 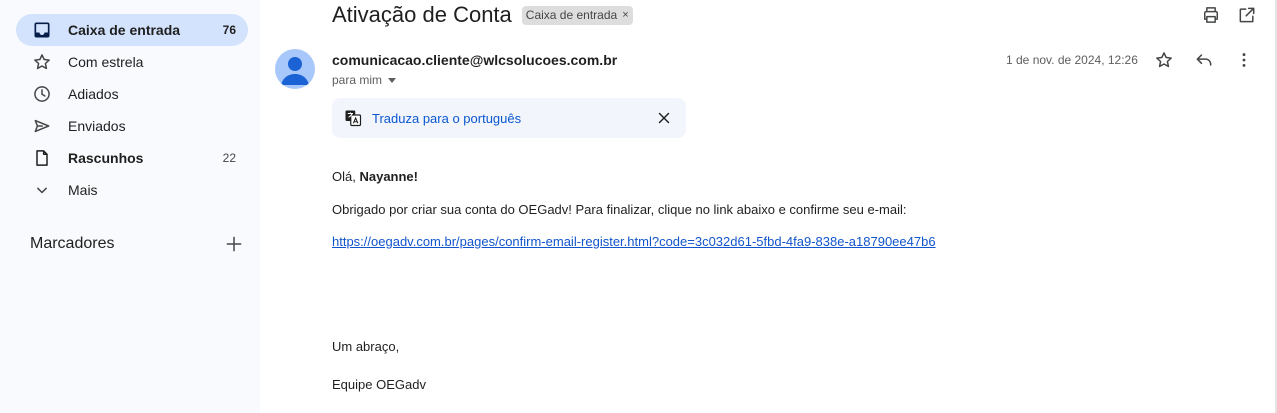 What do you see at coordinates (72, 243) in the screenshot?
I see `labels-title: Marcadores` at bounding box center [72, 243].